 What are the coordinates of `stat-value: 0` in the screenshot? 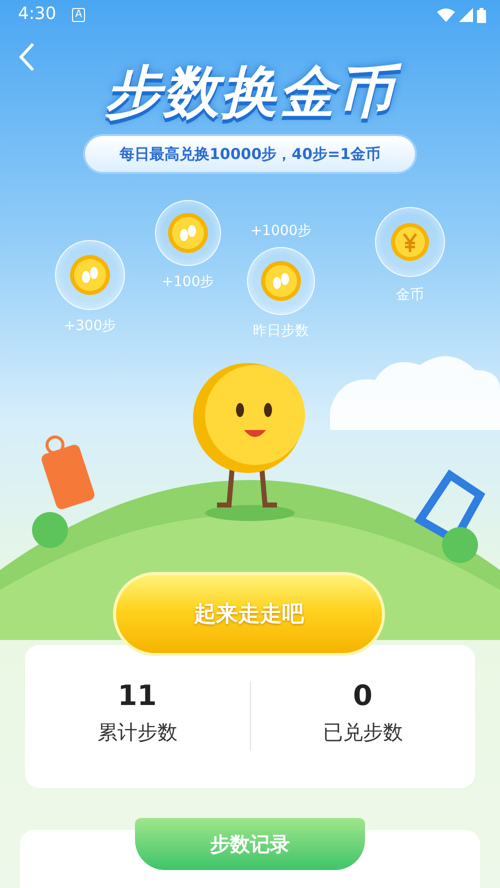 It's located at (362, 696).